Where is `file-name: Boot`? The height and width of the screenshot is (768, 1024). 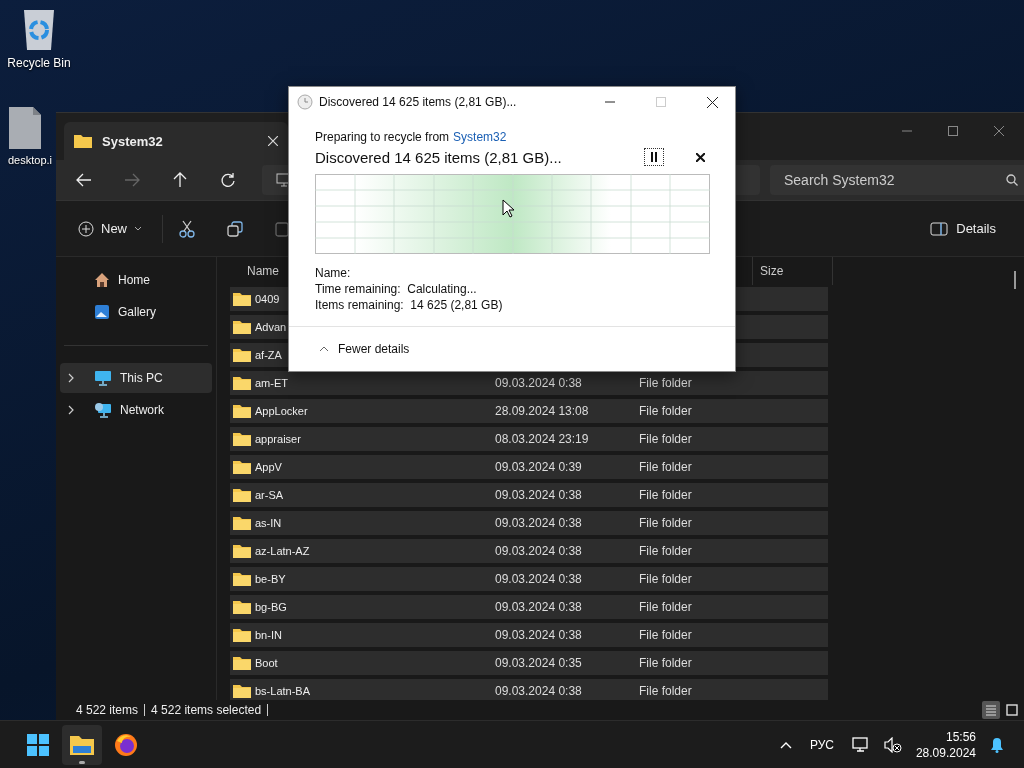
file-name: Boot is located at coordinates (266, 663).